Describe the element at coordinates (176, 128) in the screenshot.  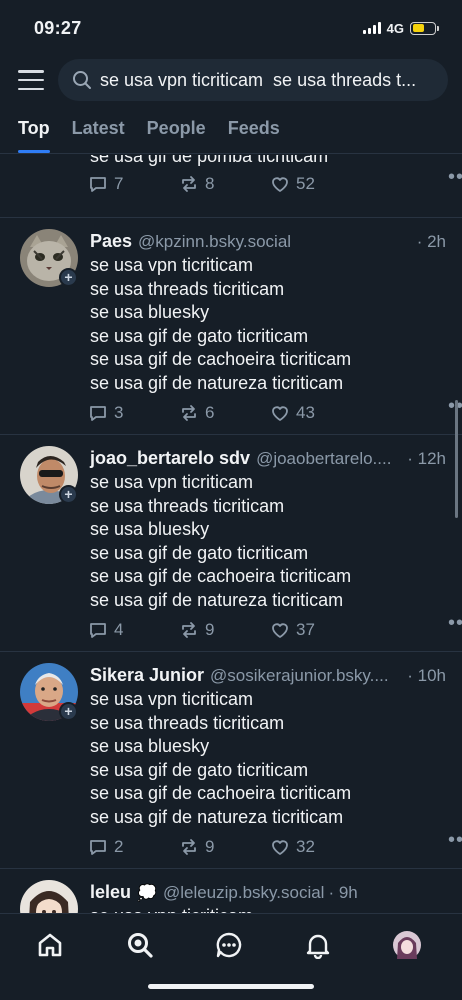
I see `tab-people: People` at that location.